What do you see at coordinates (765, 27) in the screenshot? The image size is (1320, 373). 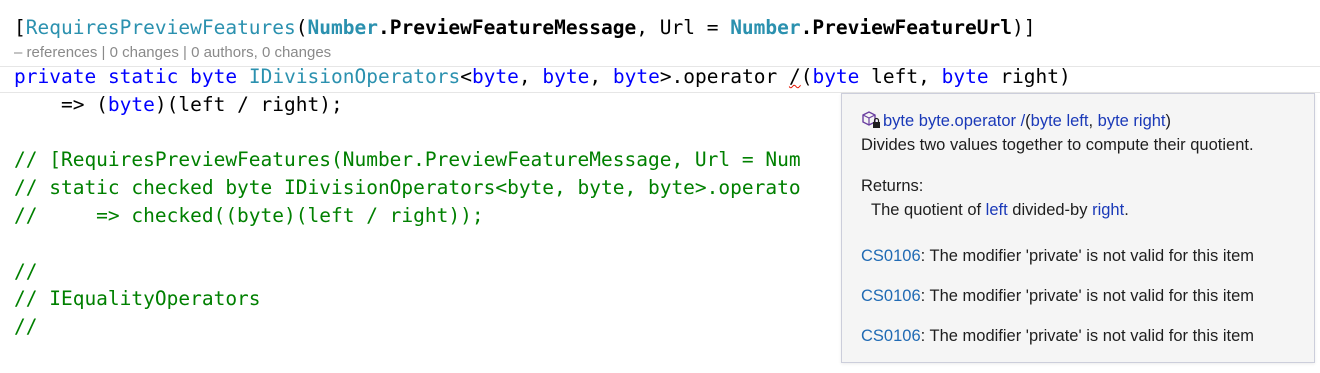 I see `type-number-2: Number` at bounding box center [765, 27].